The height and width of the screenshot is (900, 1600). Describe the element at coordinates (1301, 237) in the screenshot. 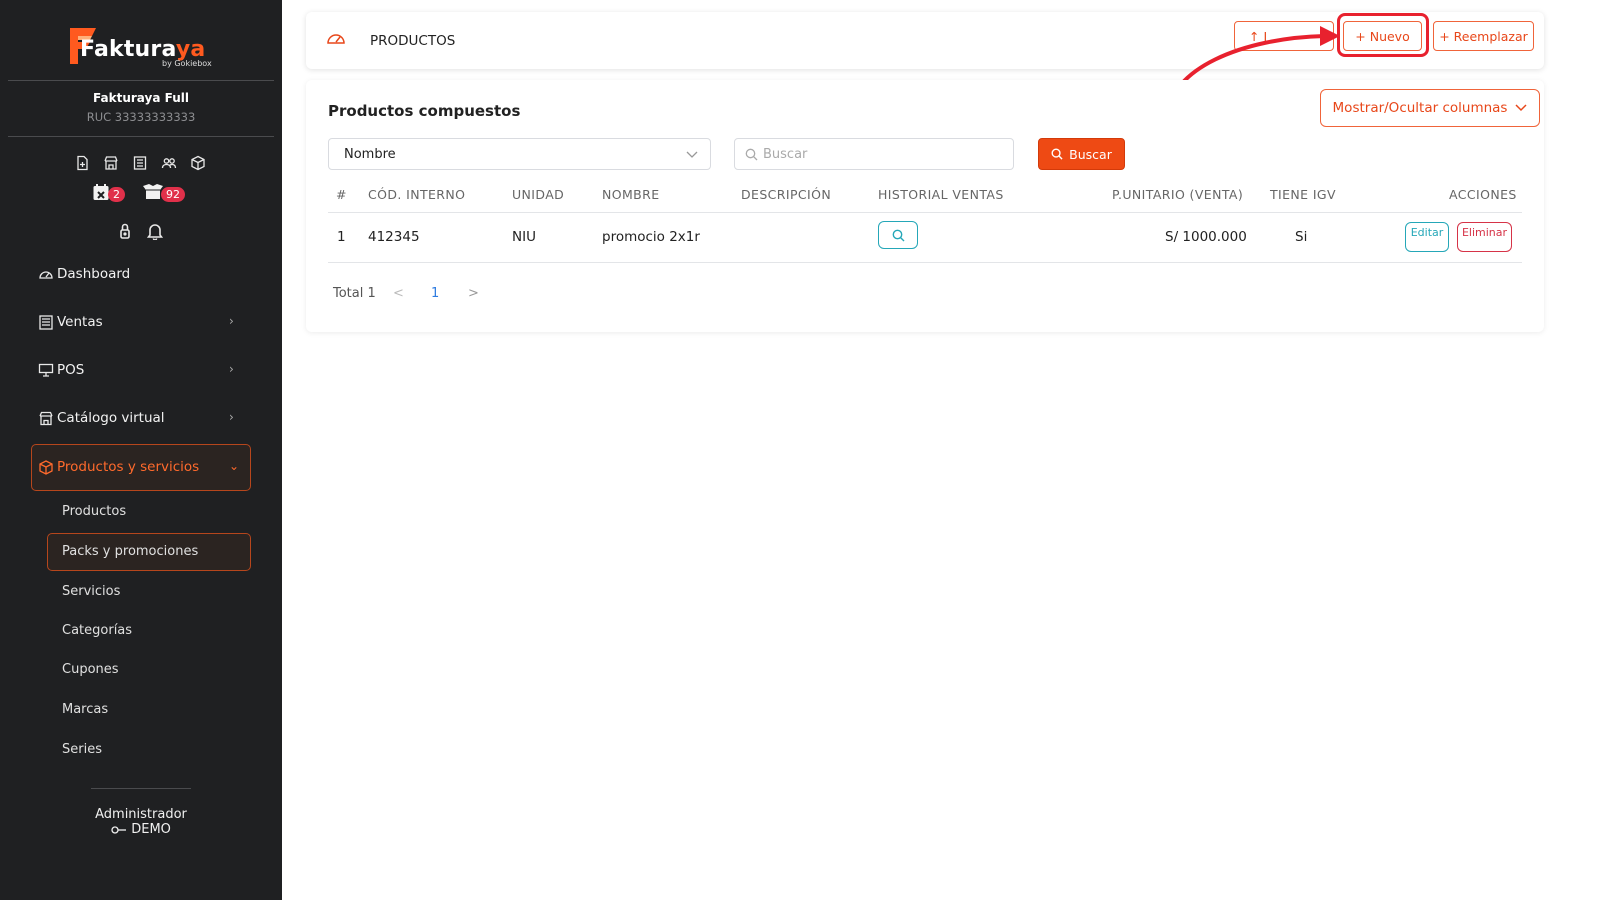

I see `cell-igv: Si` at that location.